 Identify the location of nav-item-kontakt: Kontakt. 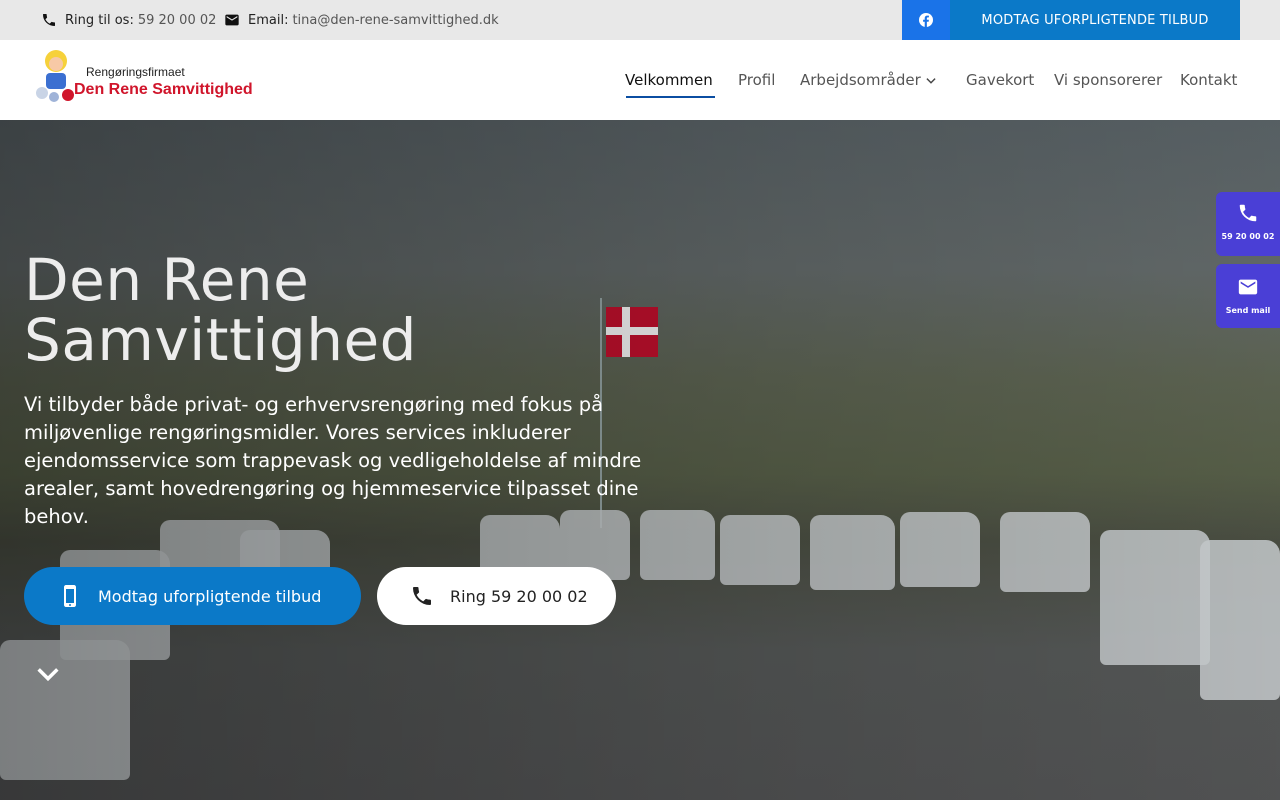
(1208, 80).